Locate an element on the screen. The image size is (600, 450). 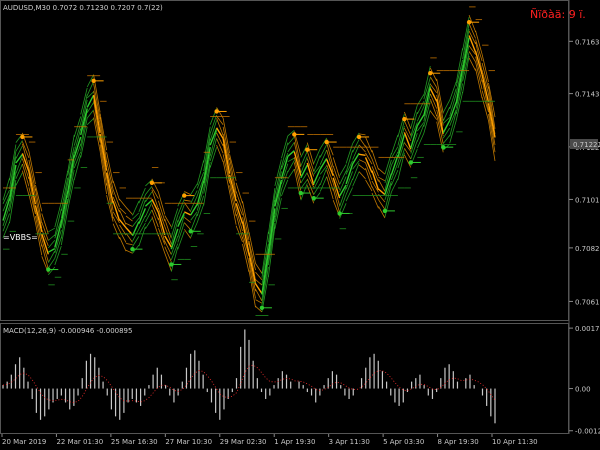
time-tick-label: 25 Mar 16:30 is located at coordinates (134, 442).